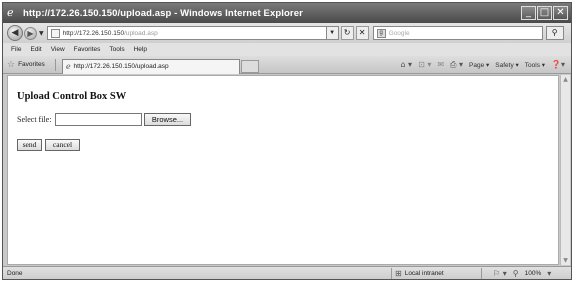 The height and width of the screenshot is (283, 576). What do you see at coordinates (406, 64) in the screenshot?
I see `home-icon: ⌂ ▾` at bounding box center [406, 64].